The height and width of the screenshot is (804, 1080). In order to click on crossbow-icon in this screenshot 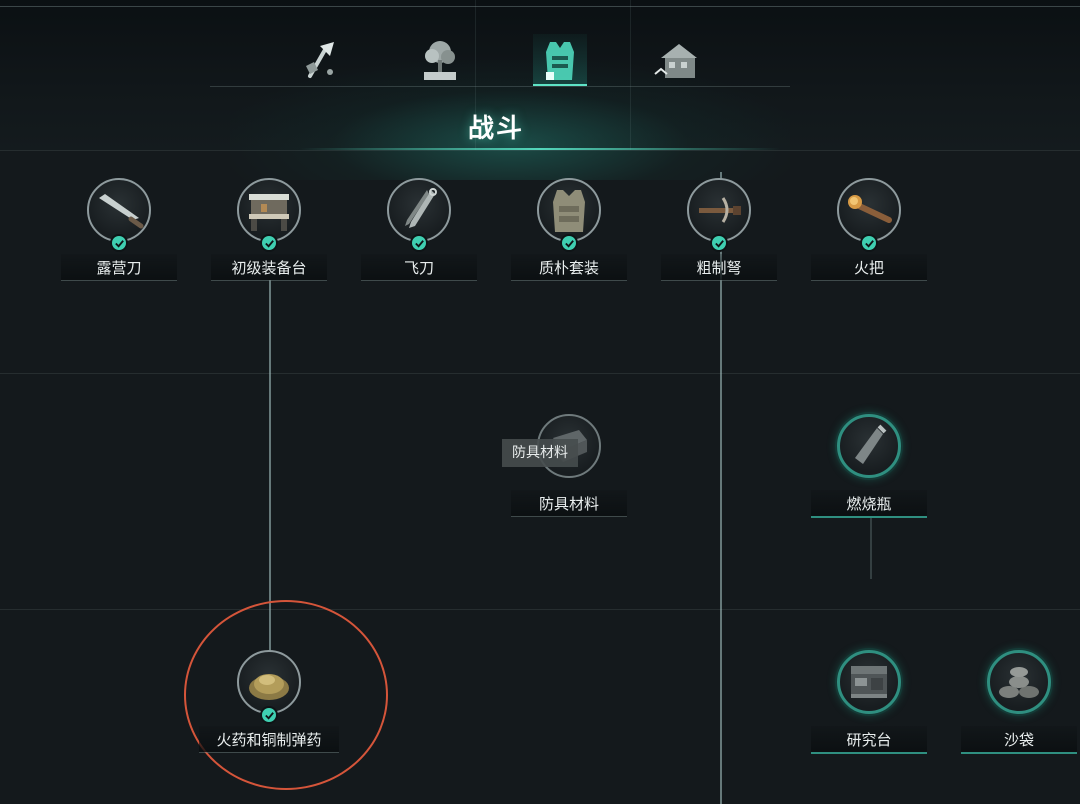, I will do `click(720, 210)`.